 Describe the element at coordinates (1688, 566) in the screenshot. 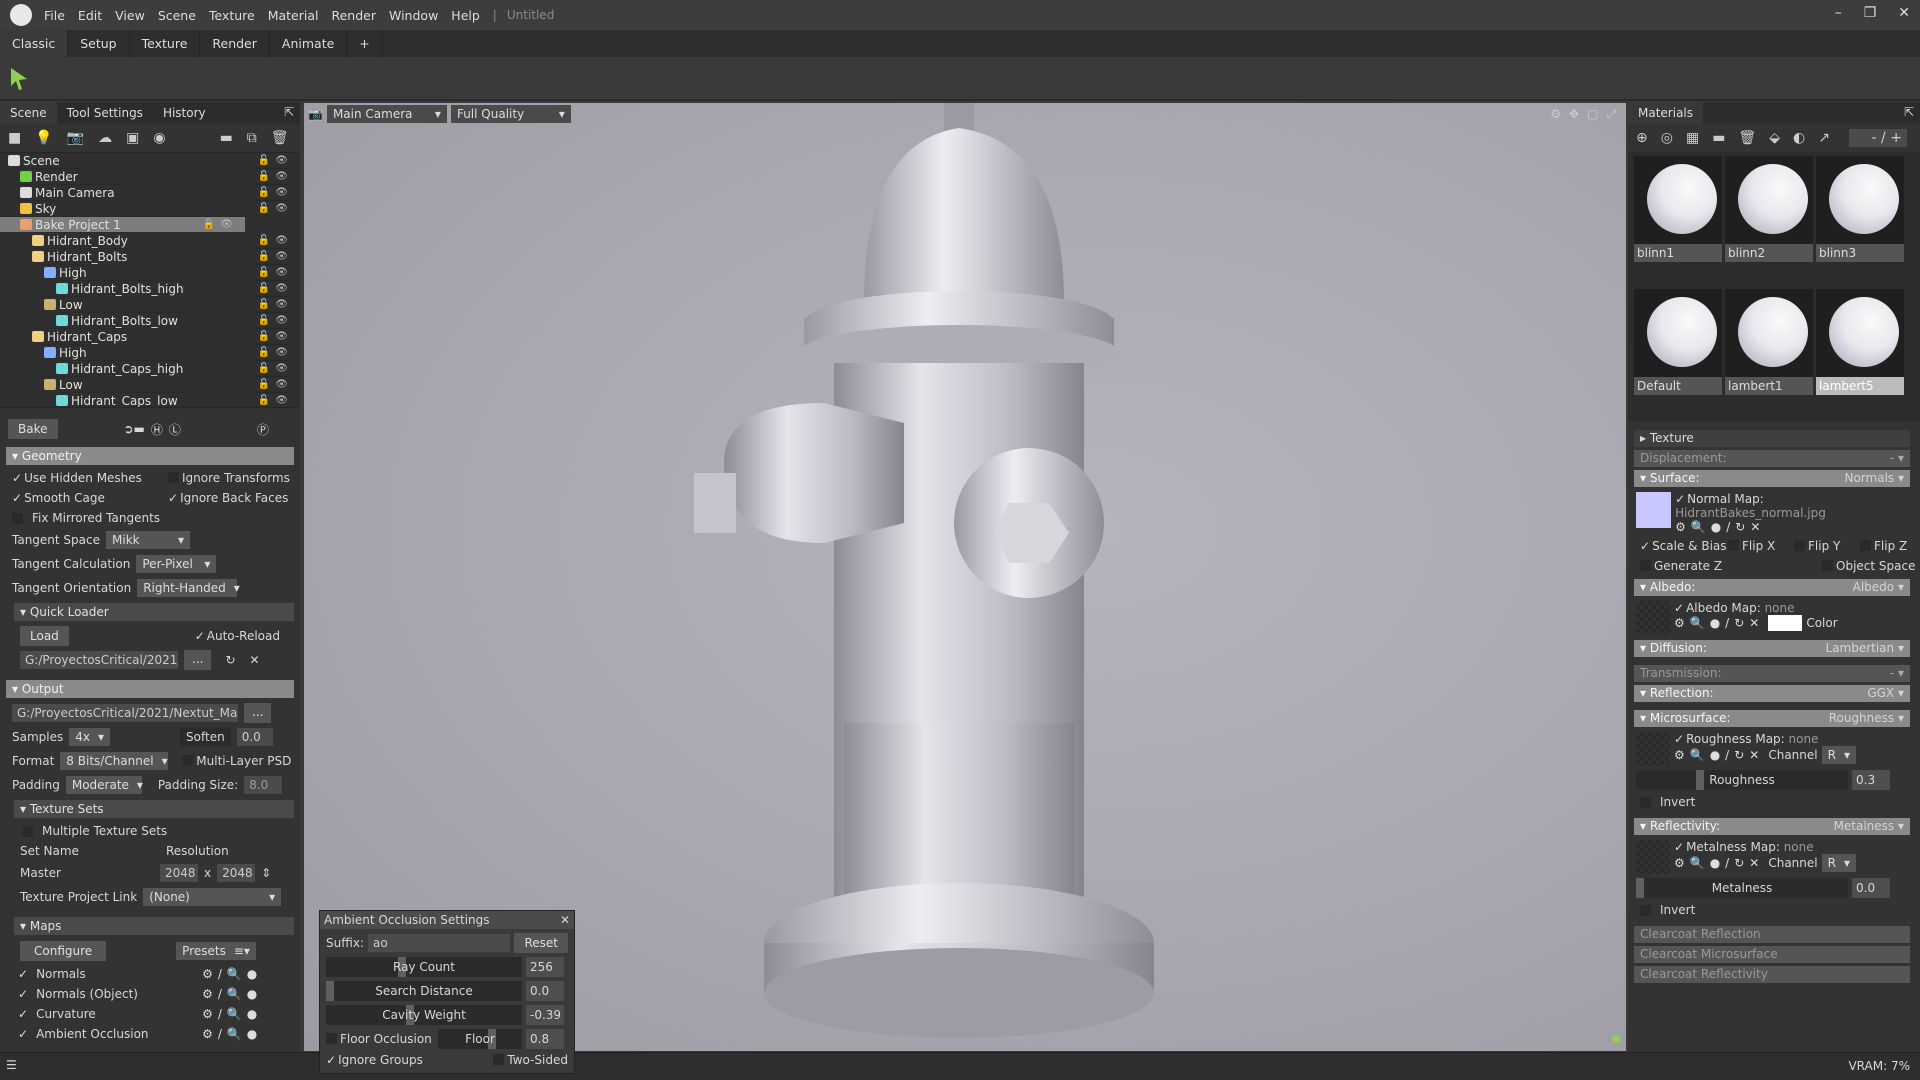

I see `generate-z-checkbox: Generate Z` at that location.